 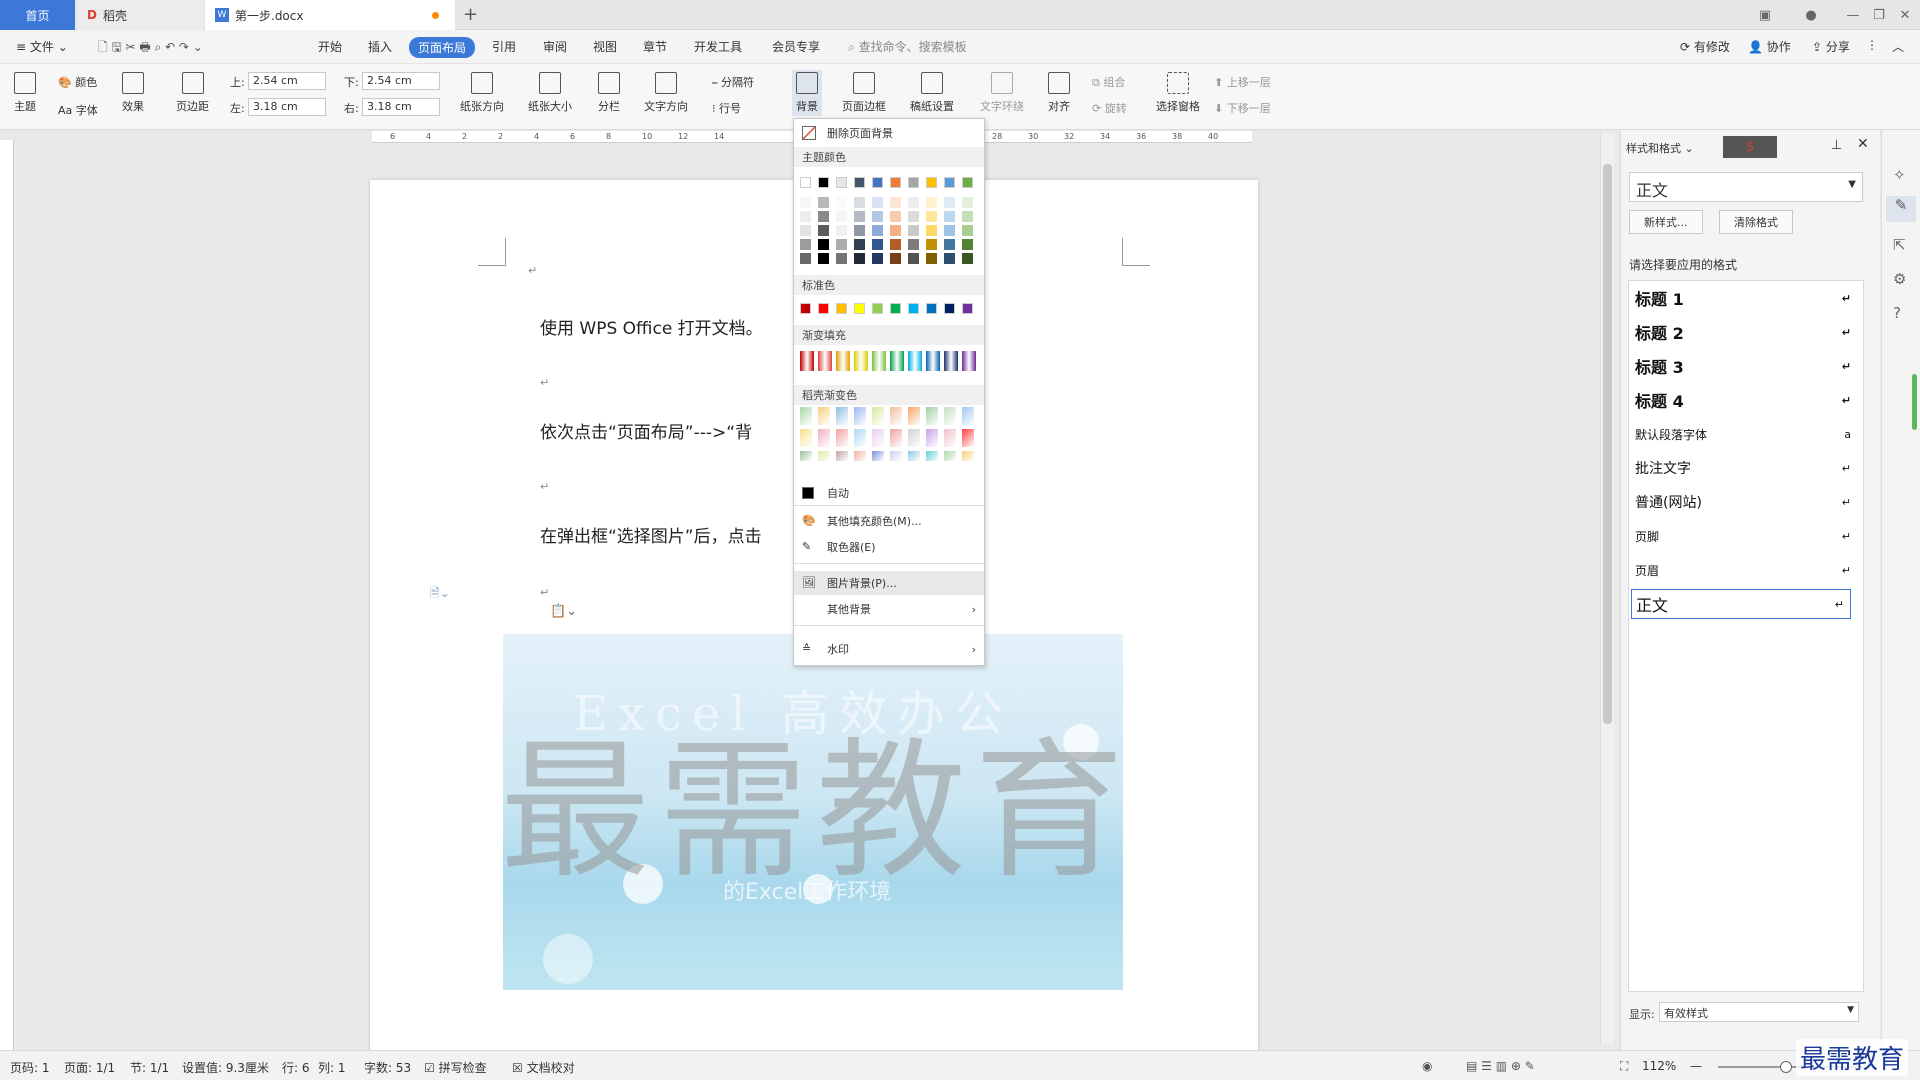 What do you see at coordinates (78, 110) in the screenshot?
I see `font-button: Aa 字体` at bounding box center [78, 110].